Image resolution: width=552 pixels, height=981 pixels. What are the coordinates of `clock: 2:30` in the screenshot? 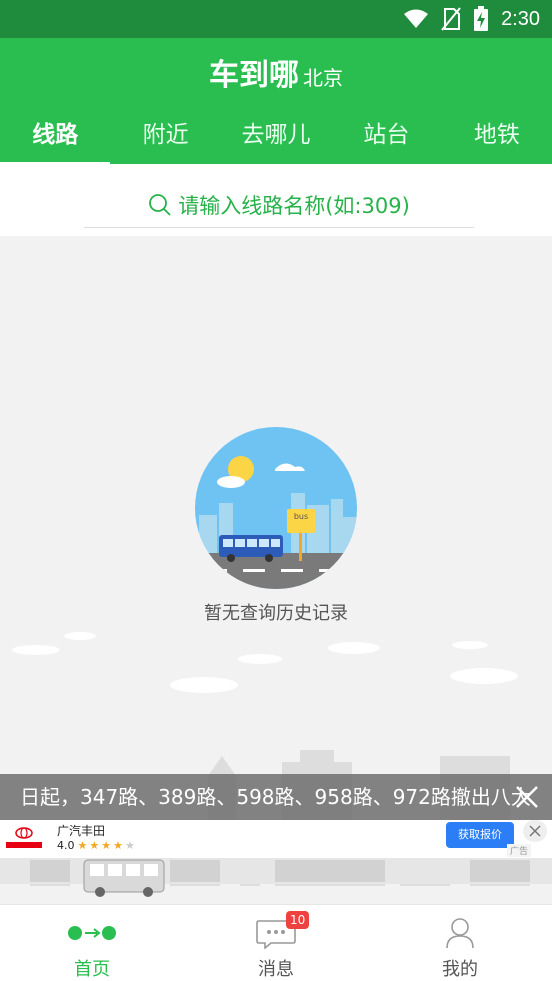 It's located at (520, 18).